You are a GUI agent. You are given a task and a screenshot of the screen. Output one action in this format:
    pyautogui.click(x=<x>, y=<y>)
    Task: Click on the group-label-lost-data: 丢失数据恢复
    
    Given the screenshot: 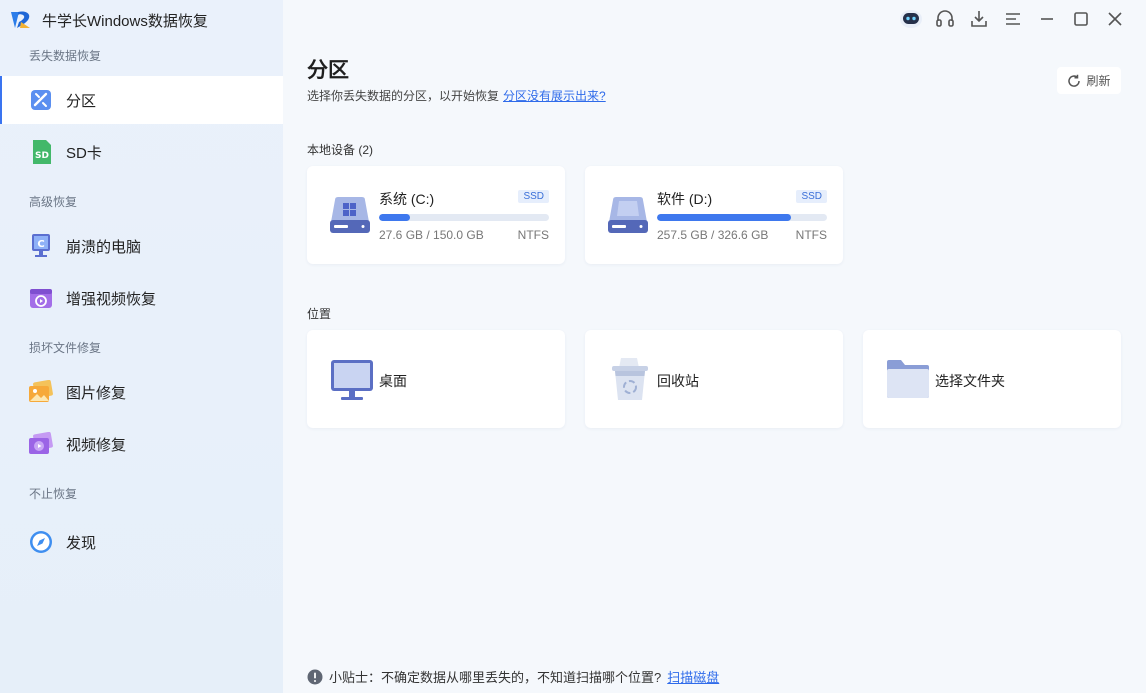 What is the action you would take?
    pyautogui.click(x=65, y=56)
    